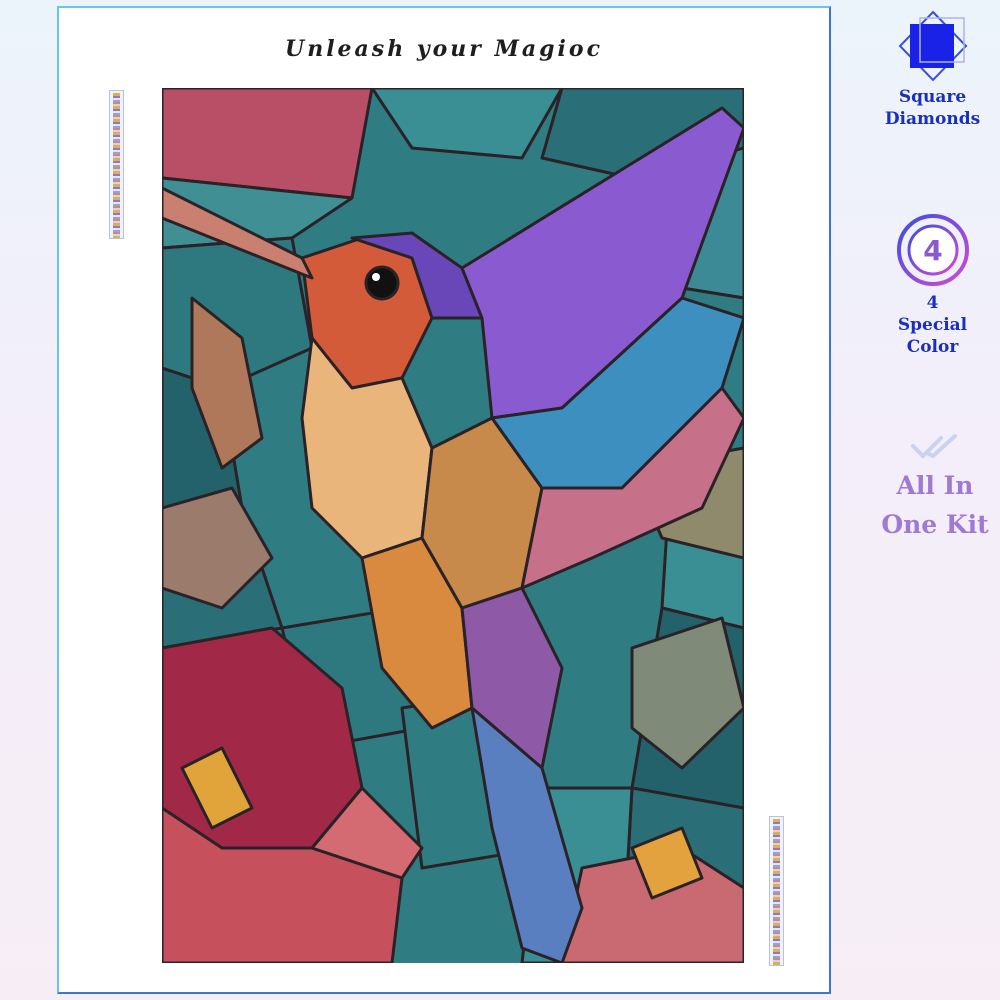  Describe the element at coordinates (932, 97) in the screenshot. I see `feature-label-line: Square` at that location.